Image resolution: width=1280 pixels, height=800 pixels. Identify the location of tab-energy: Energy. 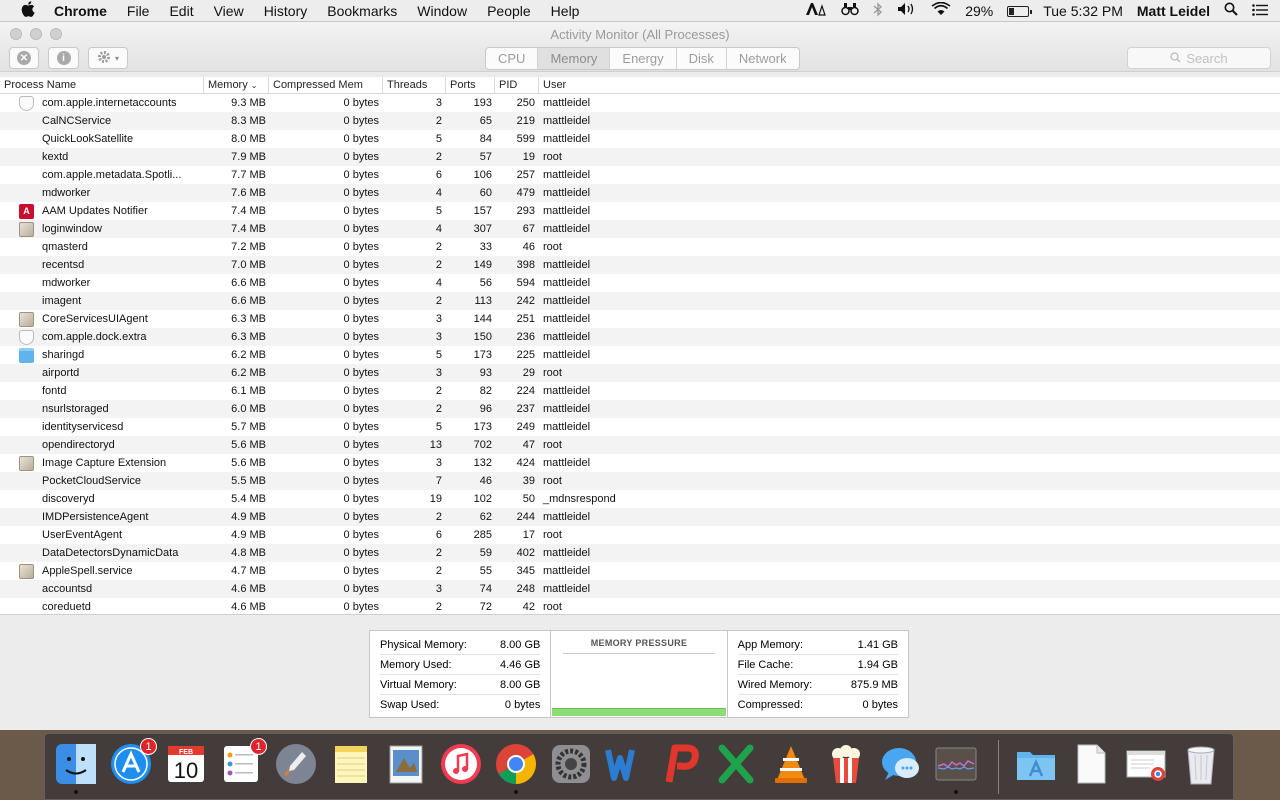
(643, 58).